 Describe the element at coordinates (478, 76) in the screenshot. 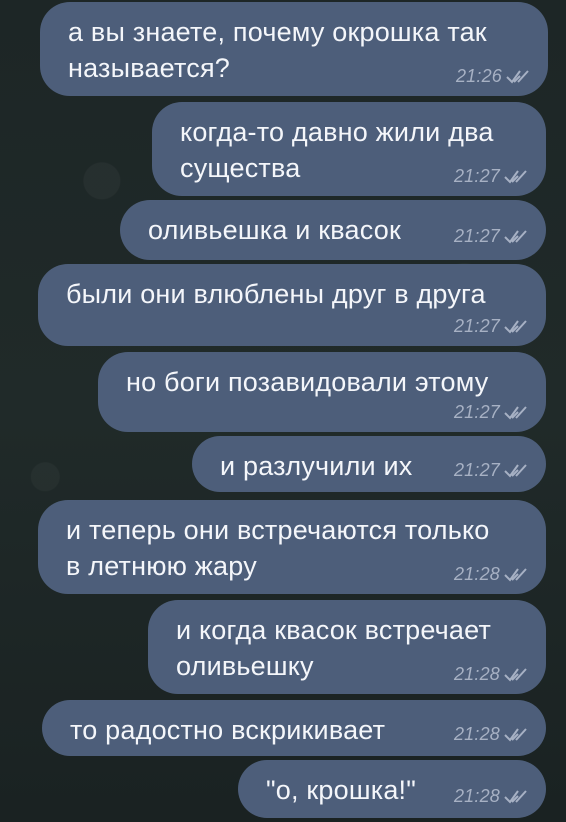

I see `message-time: 21:26` at that location.